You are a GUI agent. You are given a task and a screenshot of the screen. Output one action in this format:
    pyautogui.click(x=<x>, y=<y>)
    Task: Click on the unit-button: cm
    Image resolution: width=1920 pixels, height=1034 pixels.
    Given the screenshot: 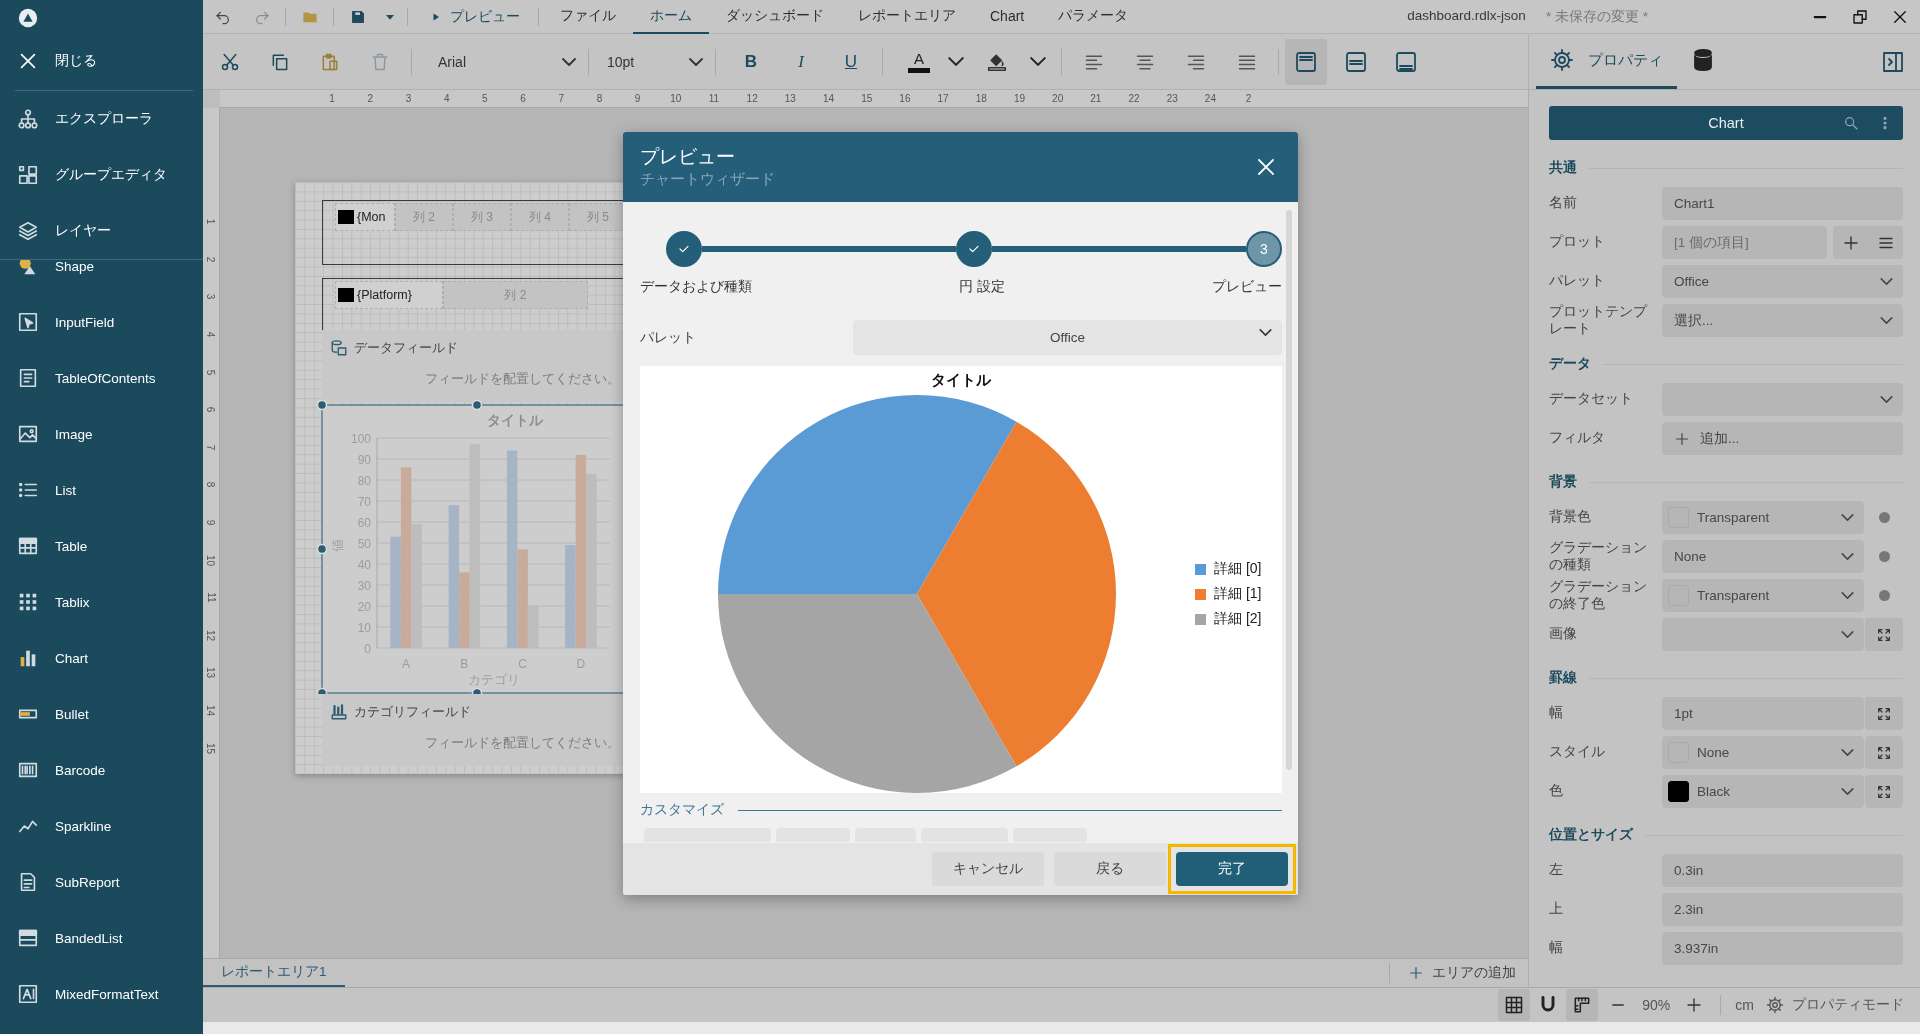 What is the action you would take?
    pyautogui.click(x=1747, y=1005)
    